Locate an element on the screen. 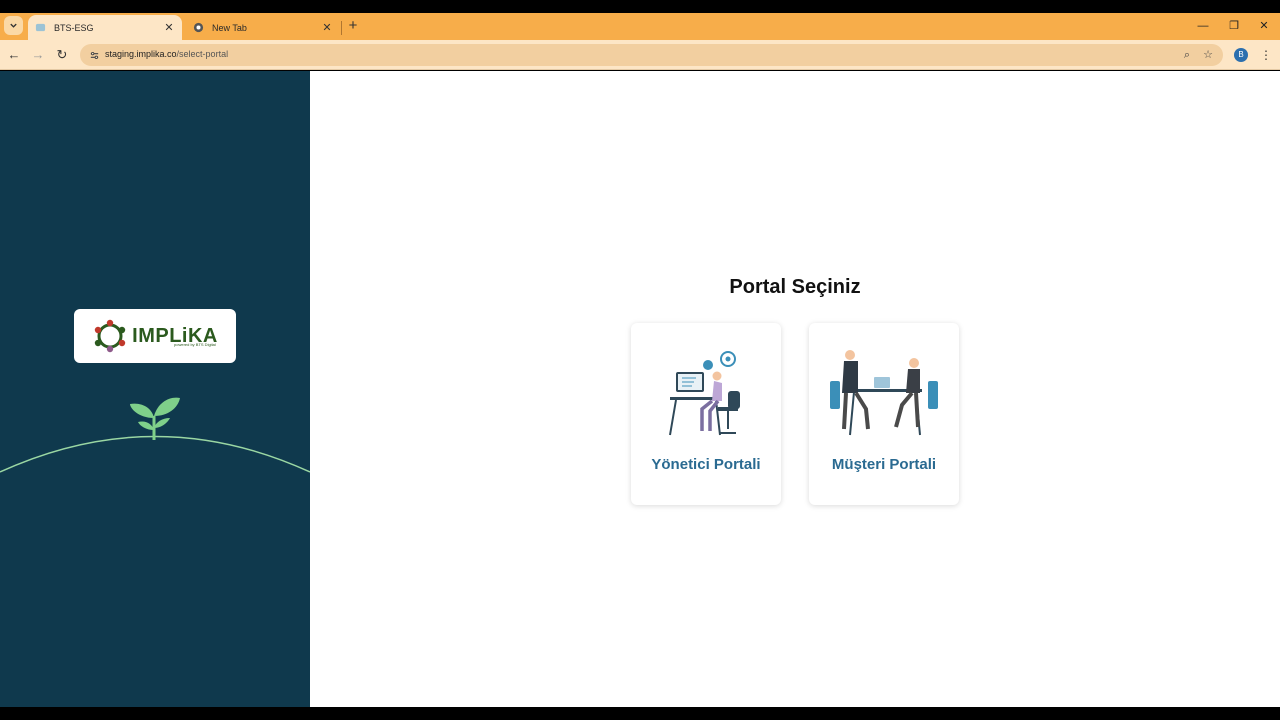 Image resolution: width=1280 pixels, height=720 pixels. new-tab-button: + is located at coordinates (353, 26).